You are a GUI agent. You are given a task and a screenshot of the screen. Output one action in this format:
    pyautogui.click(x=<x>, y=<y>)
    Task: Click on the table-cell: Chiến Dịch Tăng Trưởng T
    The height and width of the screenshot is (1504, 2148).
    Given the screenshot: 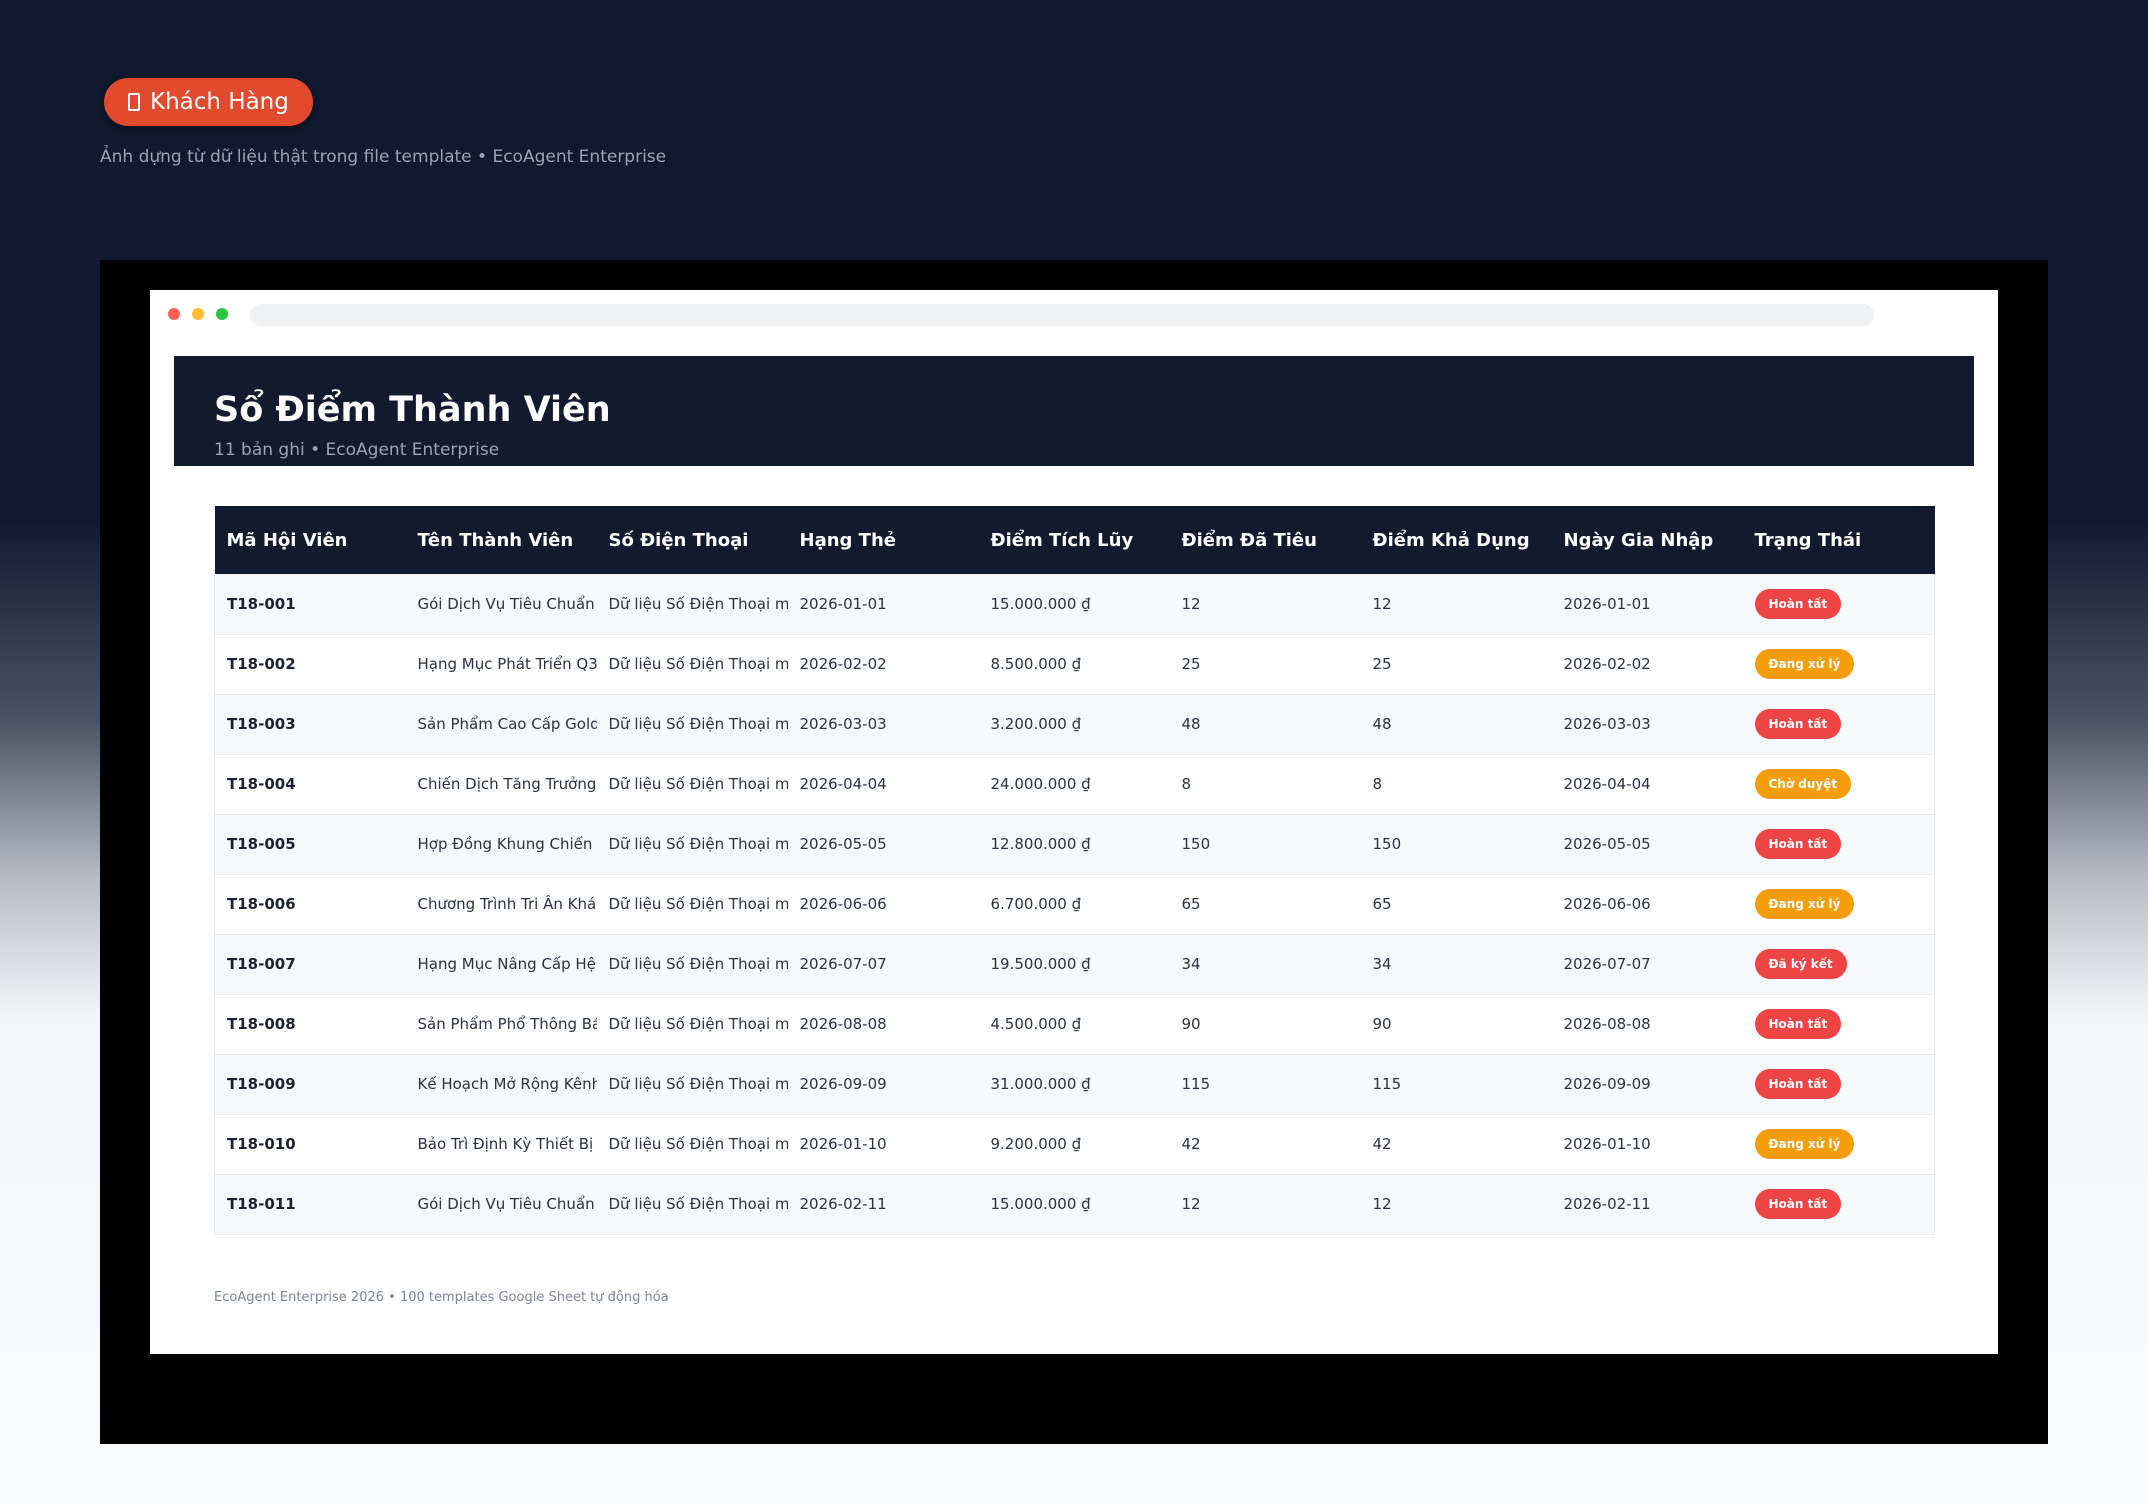 What is the action you would take?
    pyautogui.click(x=507, y=784)
    